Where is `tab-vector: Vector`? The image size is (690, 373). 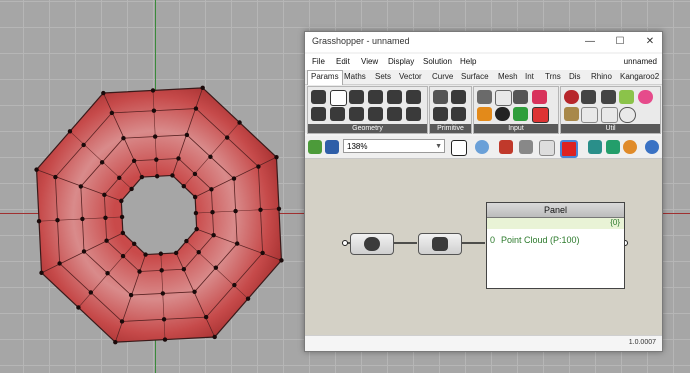
tab-vector: Vector is located at coordinates (410, 76).